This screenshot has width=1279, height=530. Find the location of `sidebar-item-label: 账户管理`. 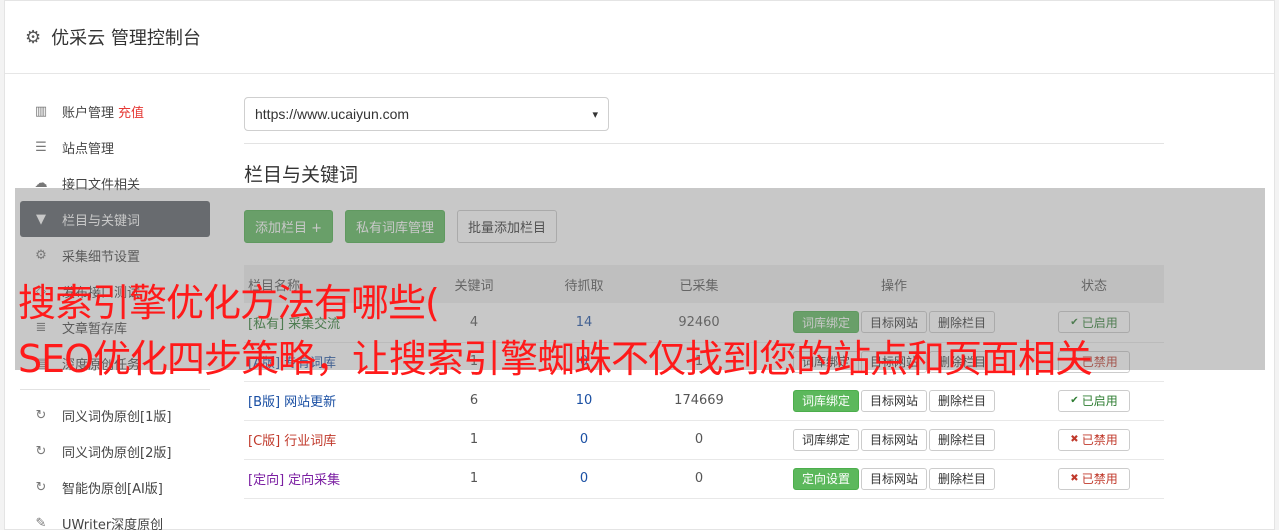

sidebar-item-label: 账户管理 is located at coordinates (88, 113).